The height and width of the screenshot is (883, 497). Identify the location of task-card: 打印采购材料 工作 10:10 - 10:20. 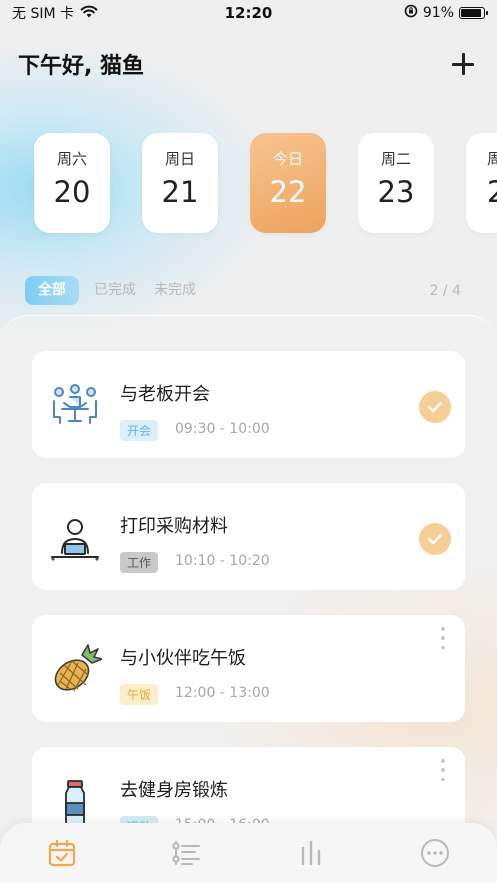
(248, 536).